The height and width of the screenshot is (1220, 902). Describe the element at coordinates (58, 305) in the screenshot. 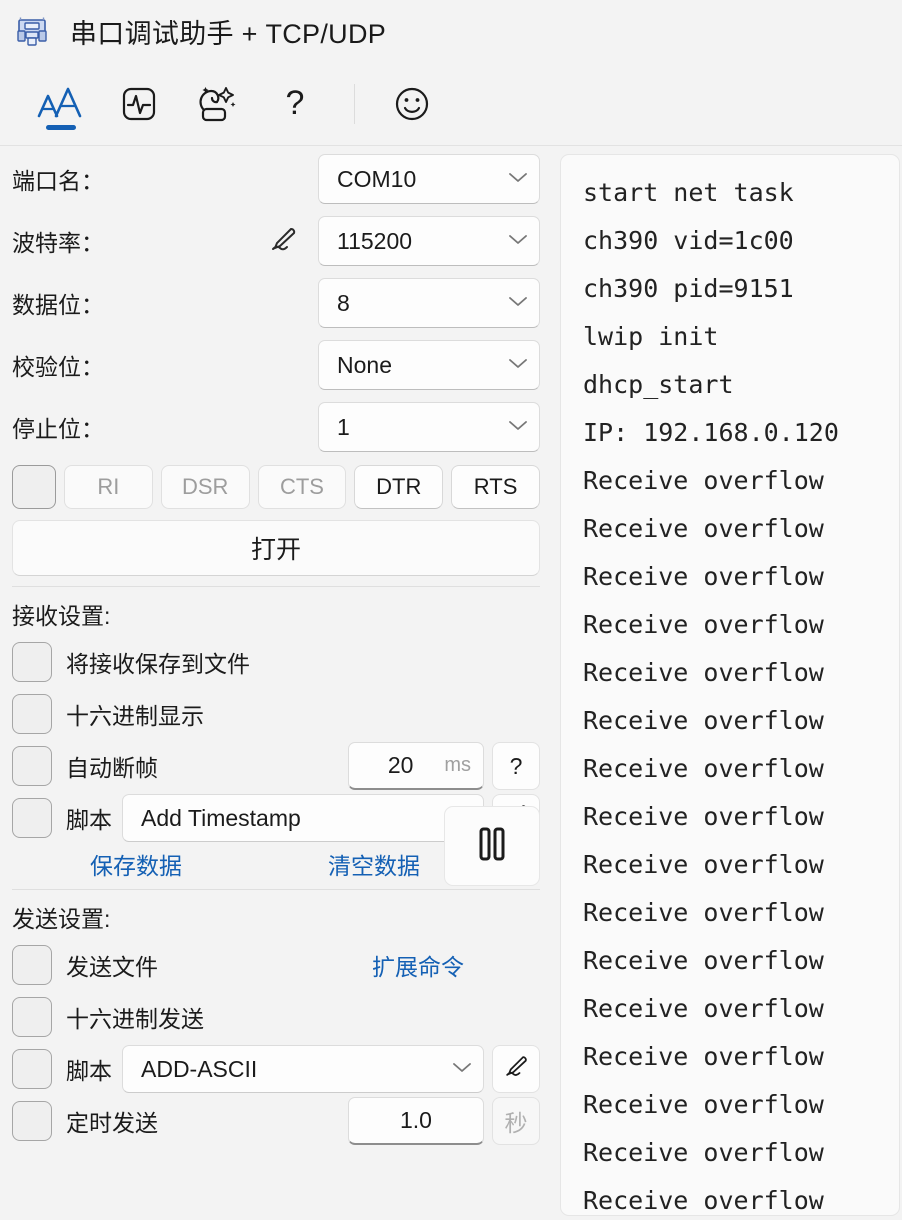

I see `label-data-bits: 数据位：` at that location.